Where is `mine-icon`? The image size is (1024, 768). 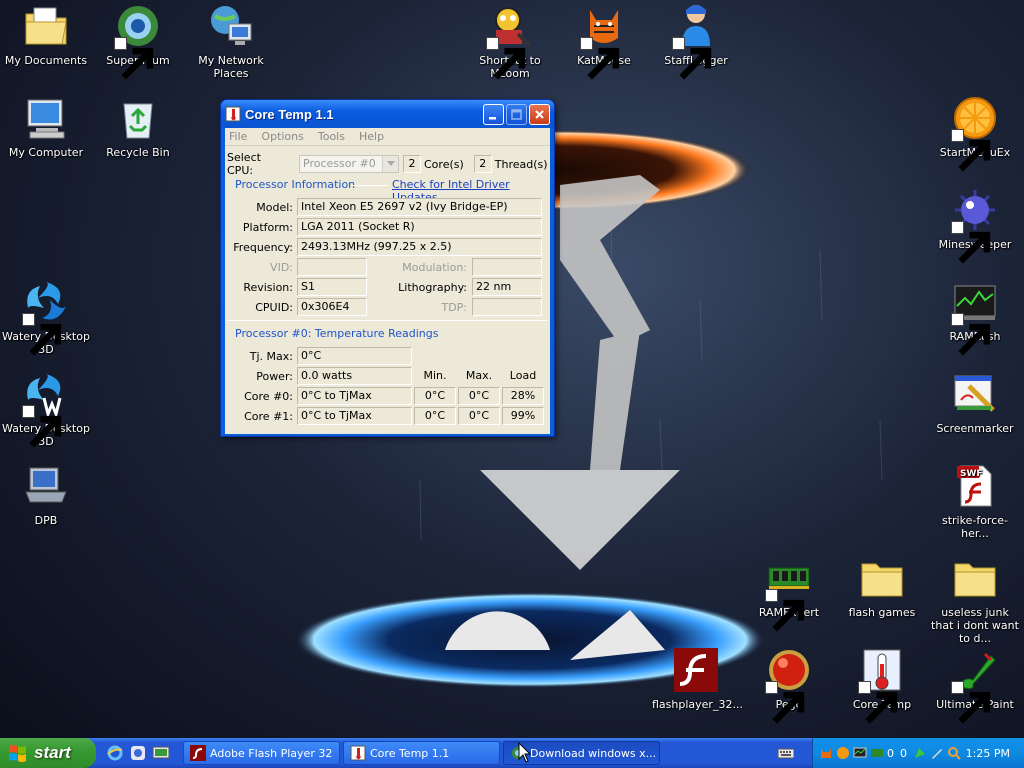
mine-icon is located at coordinates (975, 225).